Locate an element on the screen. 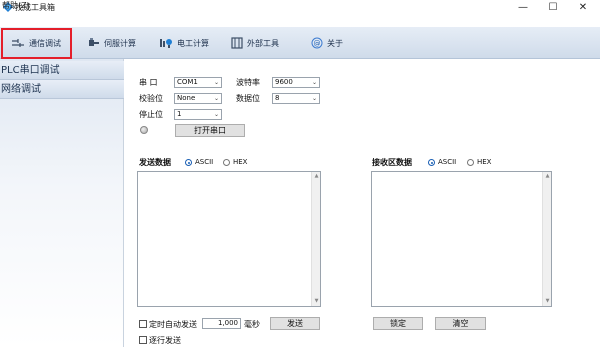 This screenshot has height=347, width=600. parity-label: 校验位 is located at coordinates (151, 98).